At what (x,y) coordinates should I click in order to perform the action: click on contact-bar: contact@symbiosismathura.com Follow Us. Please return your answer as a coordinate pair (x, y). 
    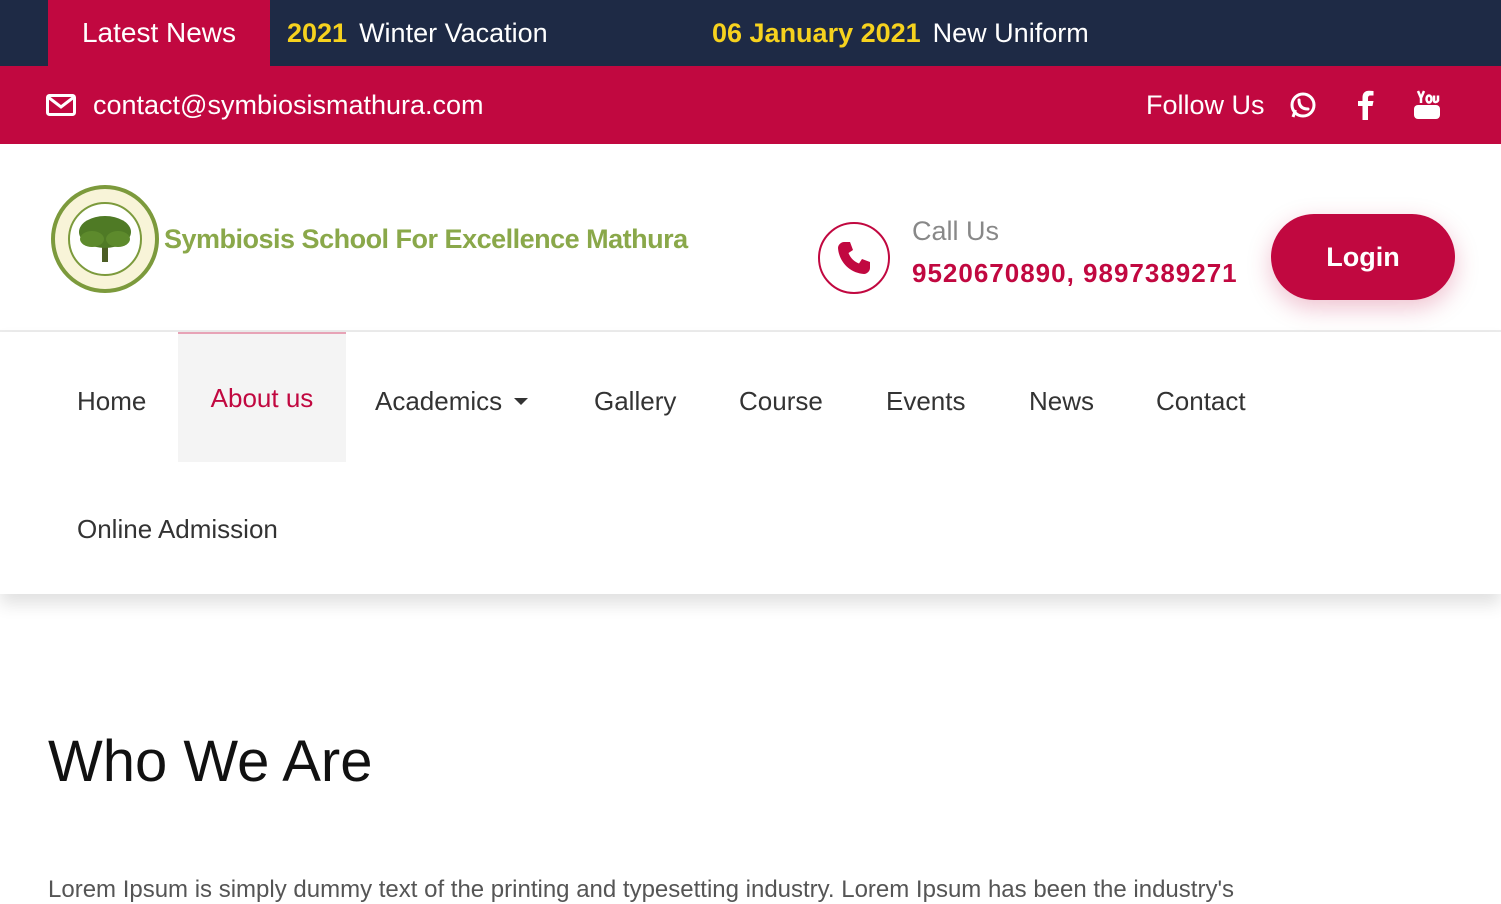
    Looking at the image, I should click on (750, 105).